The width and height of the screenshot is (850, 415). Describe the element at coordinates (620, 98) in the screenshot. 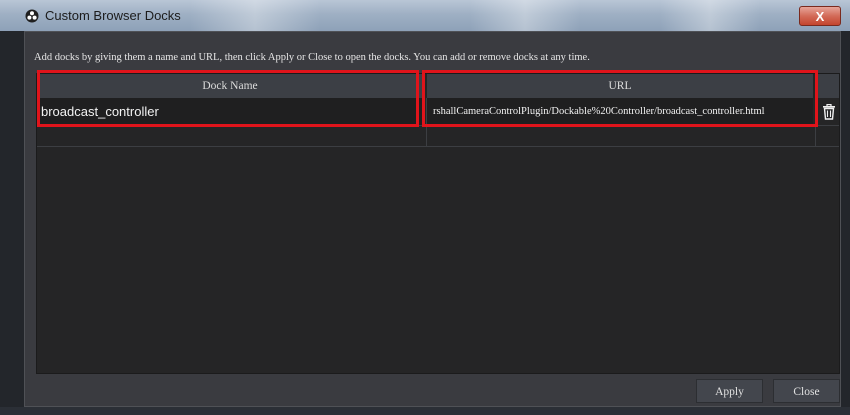

I see `url-highlight` at that location.